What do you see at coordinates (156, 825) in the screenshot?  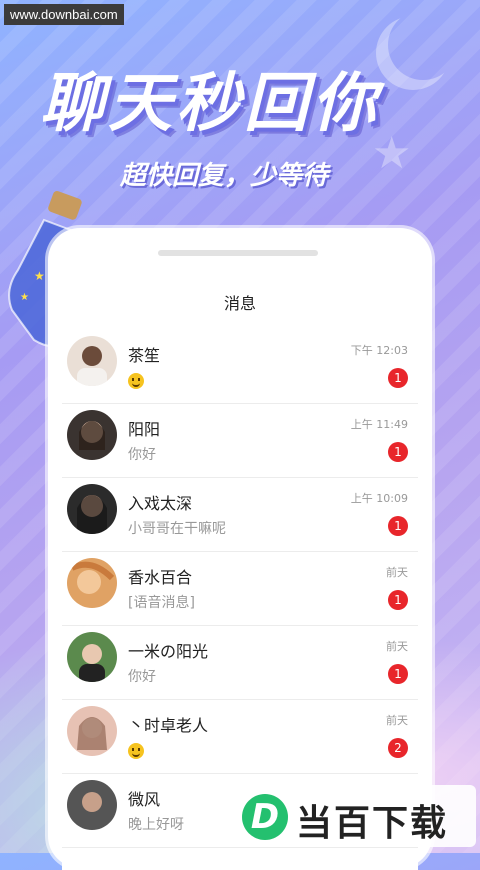 I see `last-message: 晚上好呀` at bounding box center [156, 825].